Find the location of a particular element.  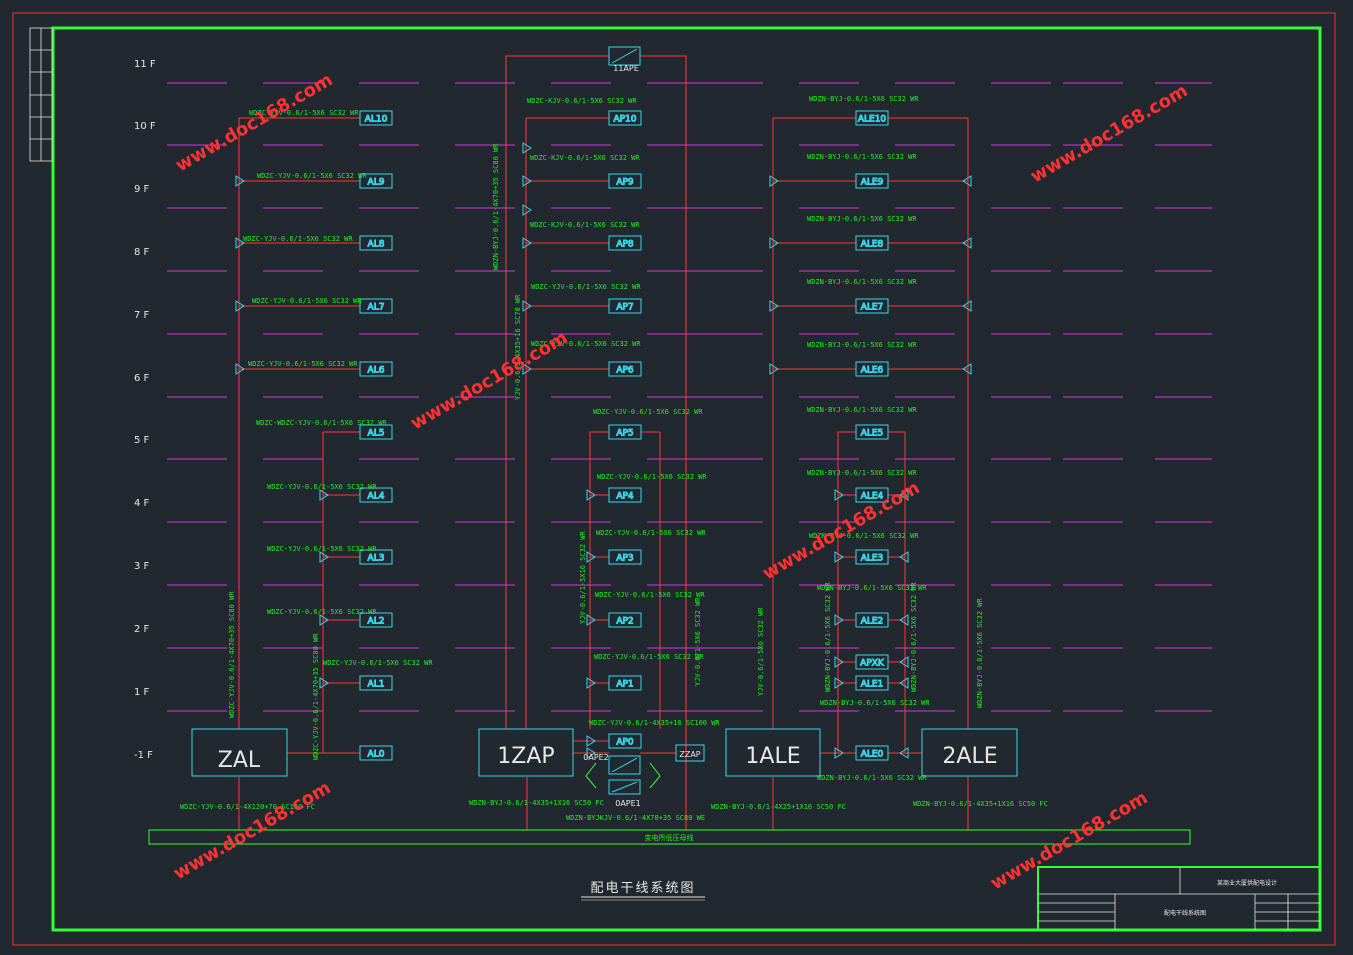

zap-wiring is located at coordinates (596, 442).